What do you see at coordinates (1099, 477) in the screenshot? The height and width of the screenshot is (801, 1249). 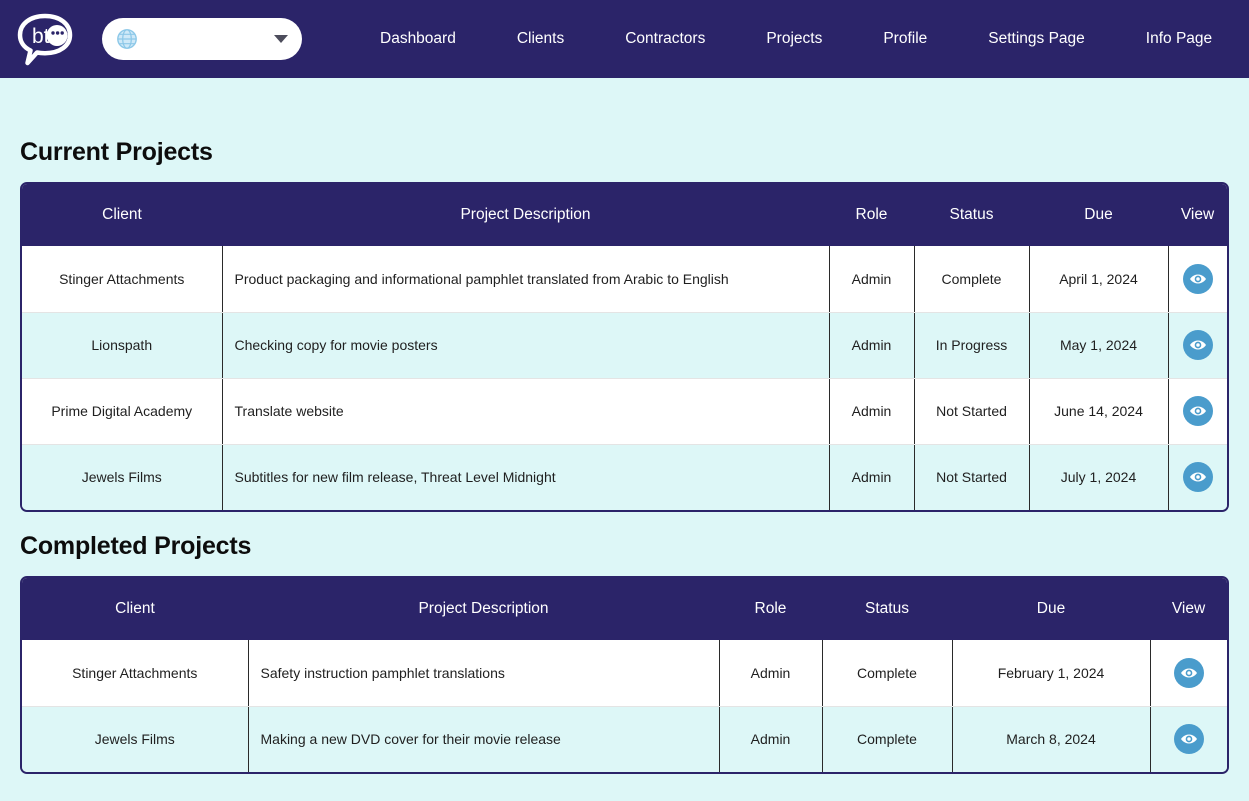 I see `cell-due: July 1, 2024` at bounding box center [1099, 477].